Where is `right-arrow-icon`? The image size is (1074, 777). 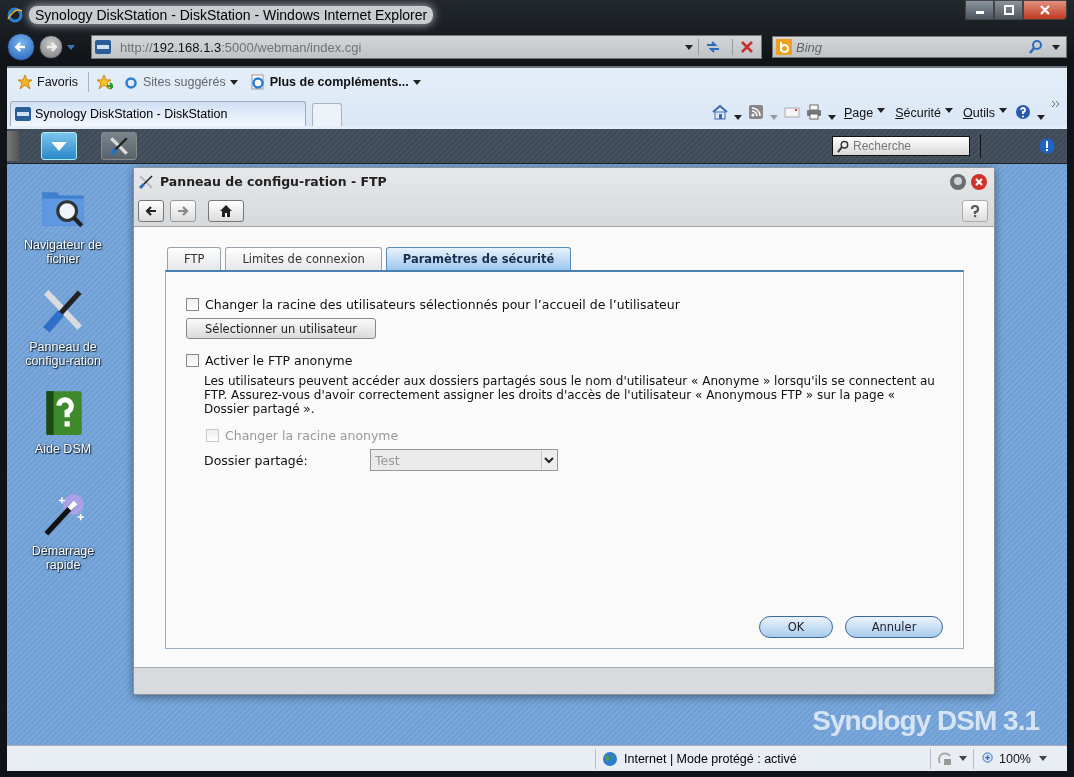
right-arrow-icon is located at coordinates (183, 210).